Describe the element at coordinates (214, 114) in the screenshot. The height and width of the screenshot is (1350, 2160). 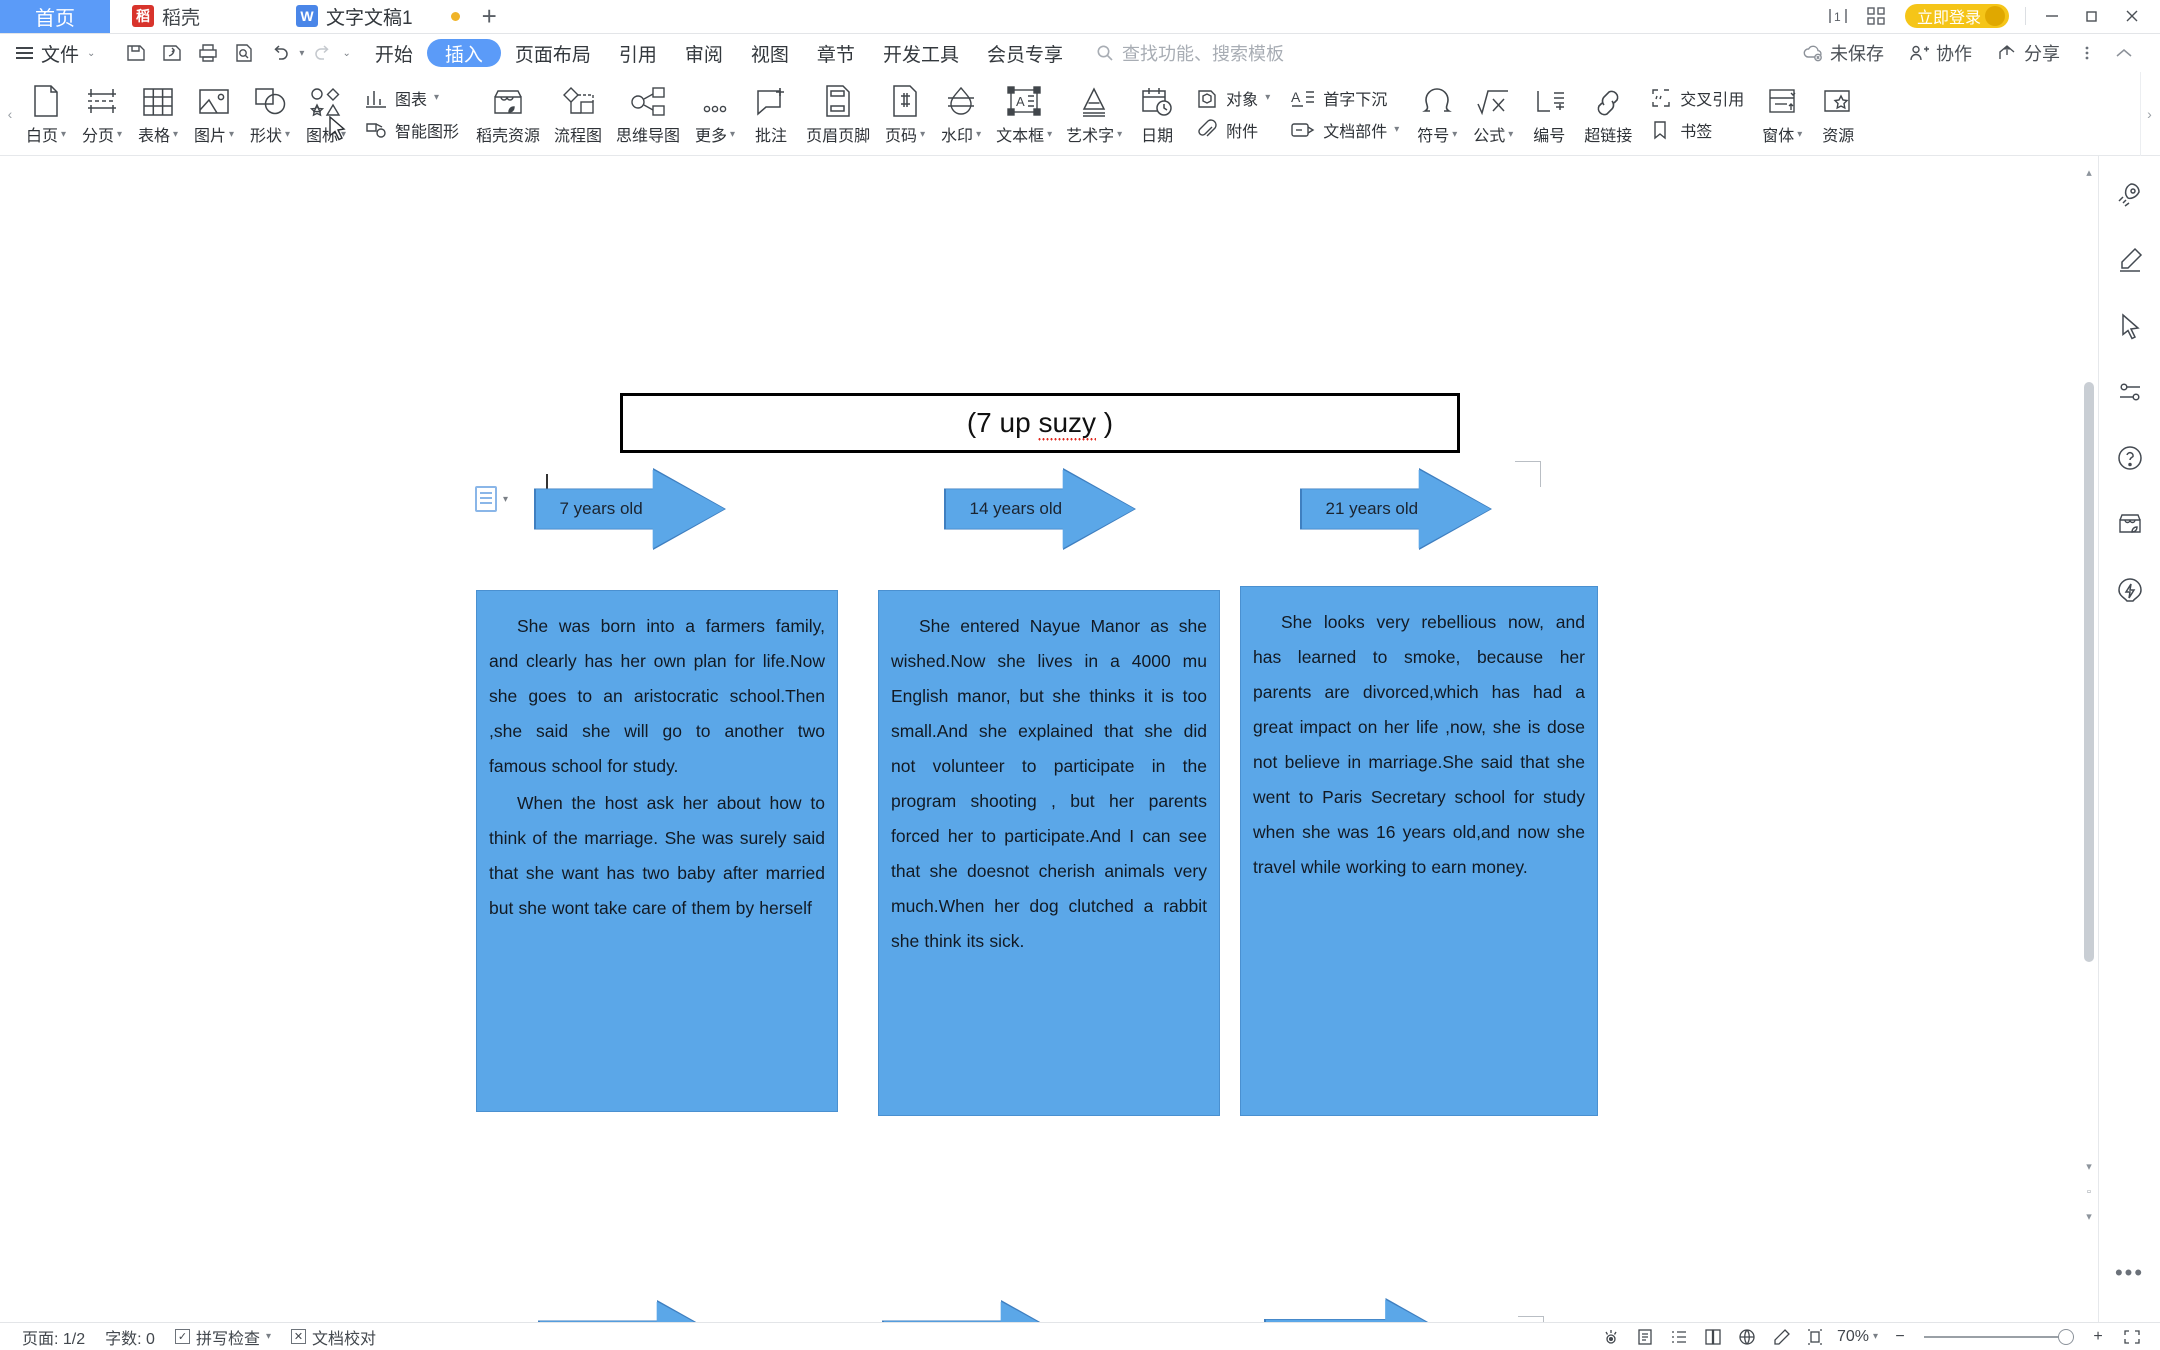
I see `ribbon-picture: 图片 ▾` at that location.